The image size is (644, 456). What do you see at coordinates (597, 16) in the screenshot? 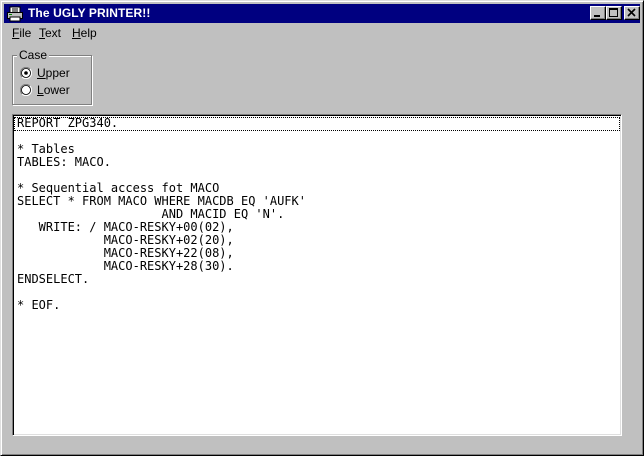
I see `minimize-icon` at bounding box center [597, 16].